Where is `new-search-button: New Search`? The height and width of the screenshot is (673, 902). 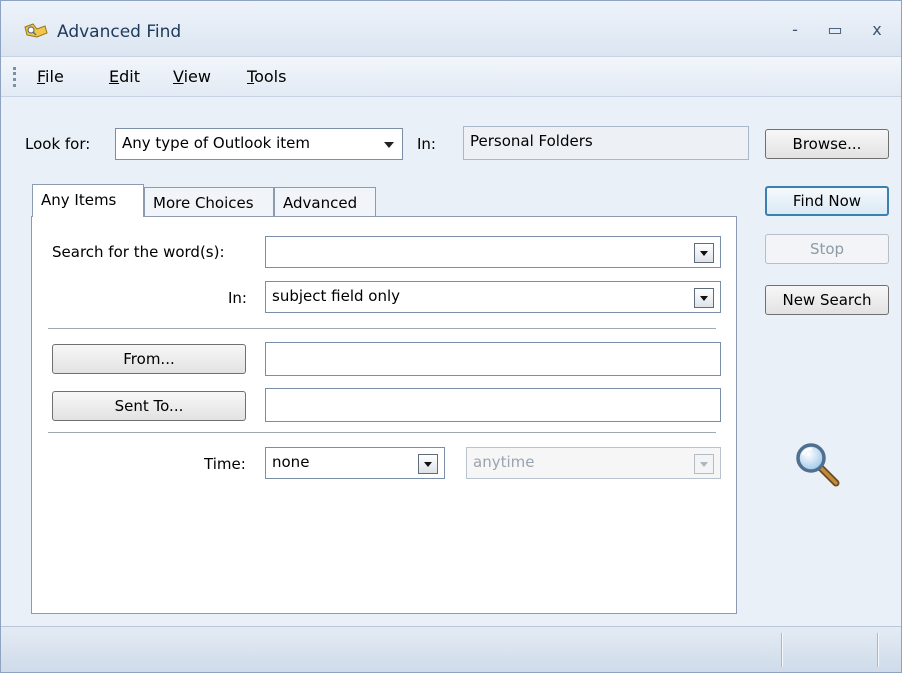
new-search-button: New Search is located at coordinates (827, 300).